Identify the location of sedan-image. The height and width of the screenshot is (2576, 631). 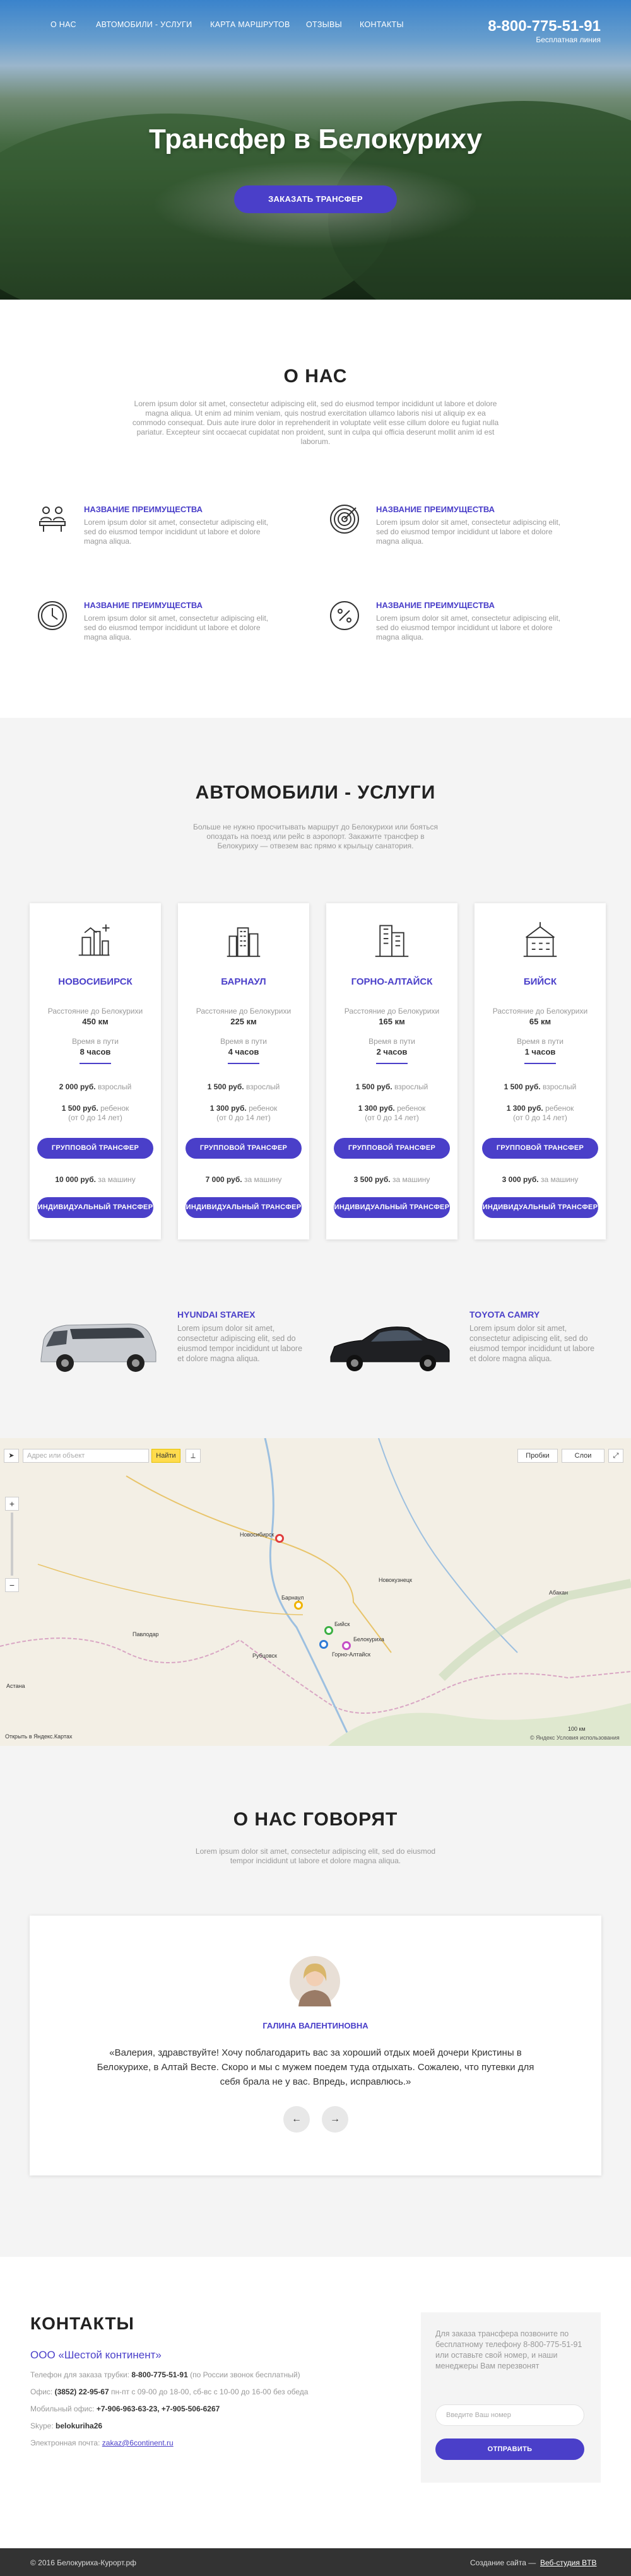
(390, 1348).